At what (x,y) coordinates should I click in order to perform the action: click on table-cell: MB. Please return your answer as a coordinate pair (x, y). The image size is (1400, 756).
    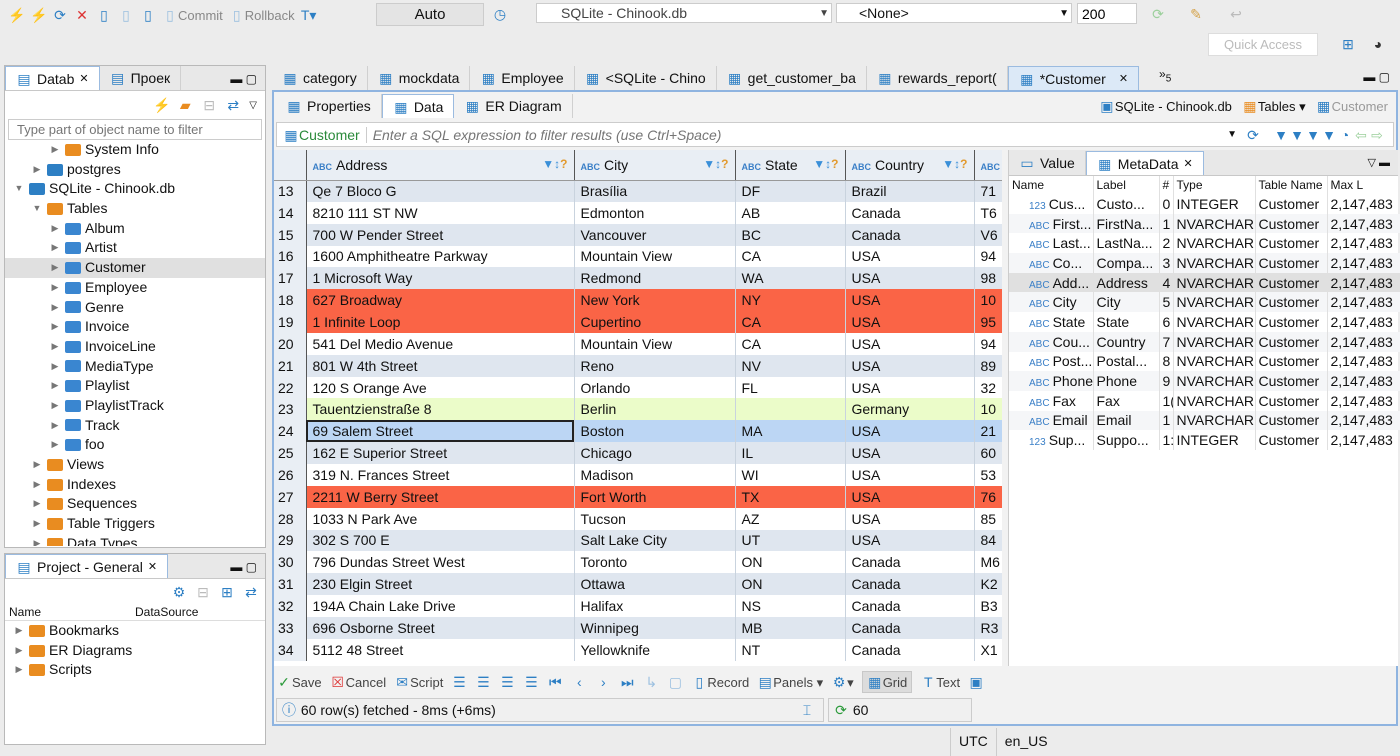
    Looking at the image, I should click on (790, 627).